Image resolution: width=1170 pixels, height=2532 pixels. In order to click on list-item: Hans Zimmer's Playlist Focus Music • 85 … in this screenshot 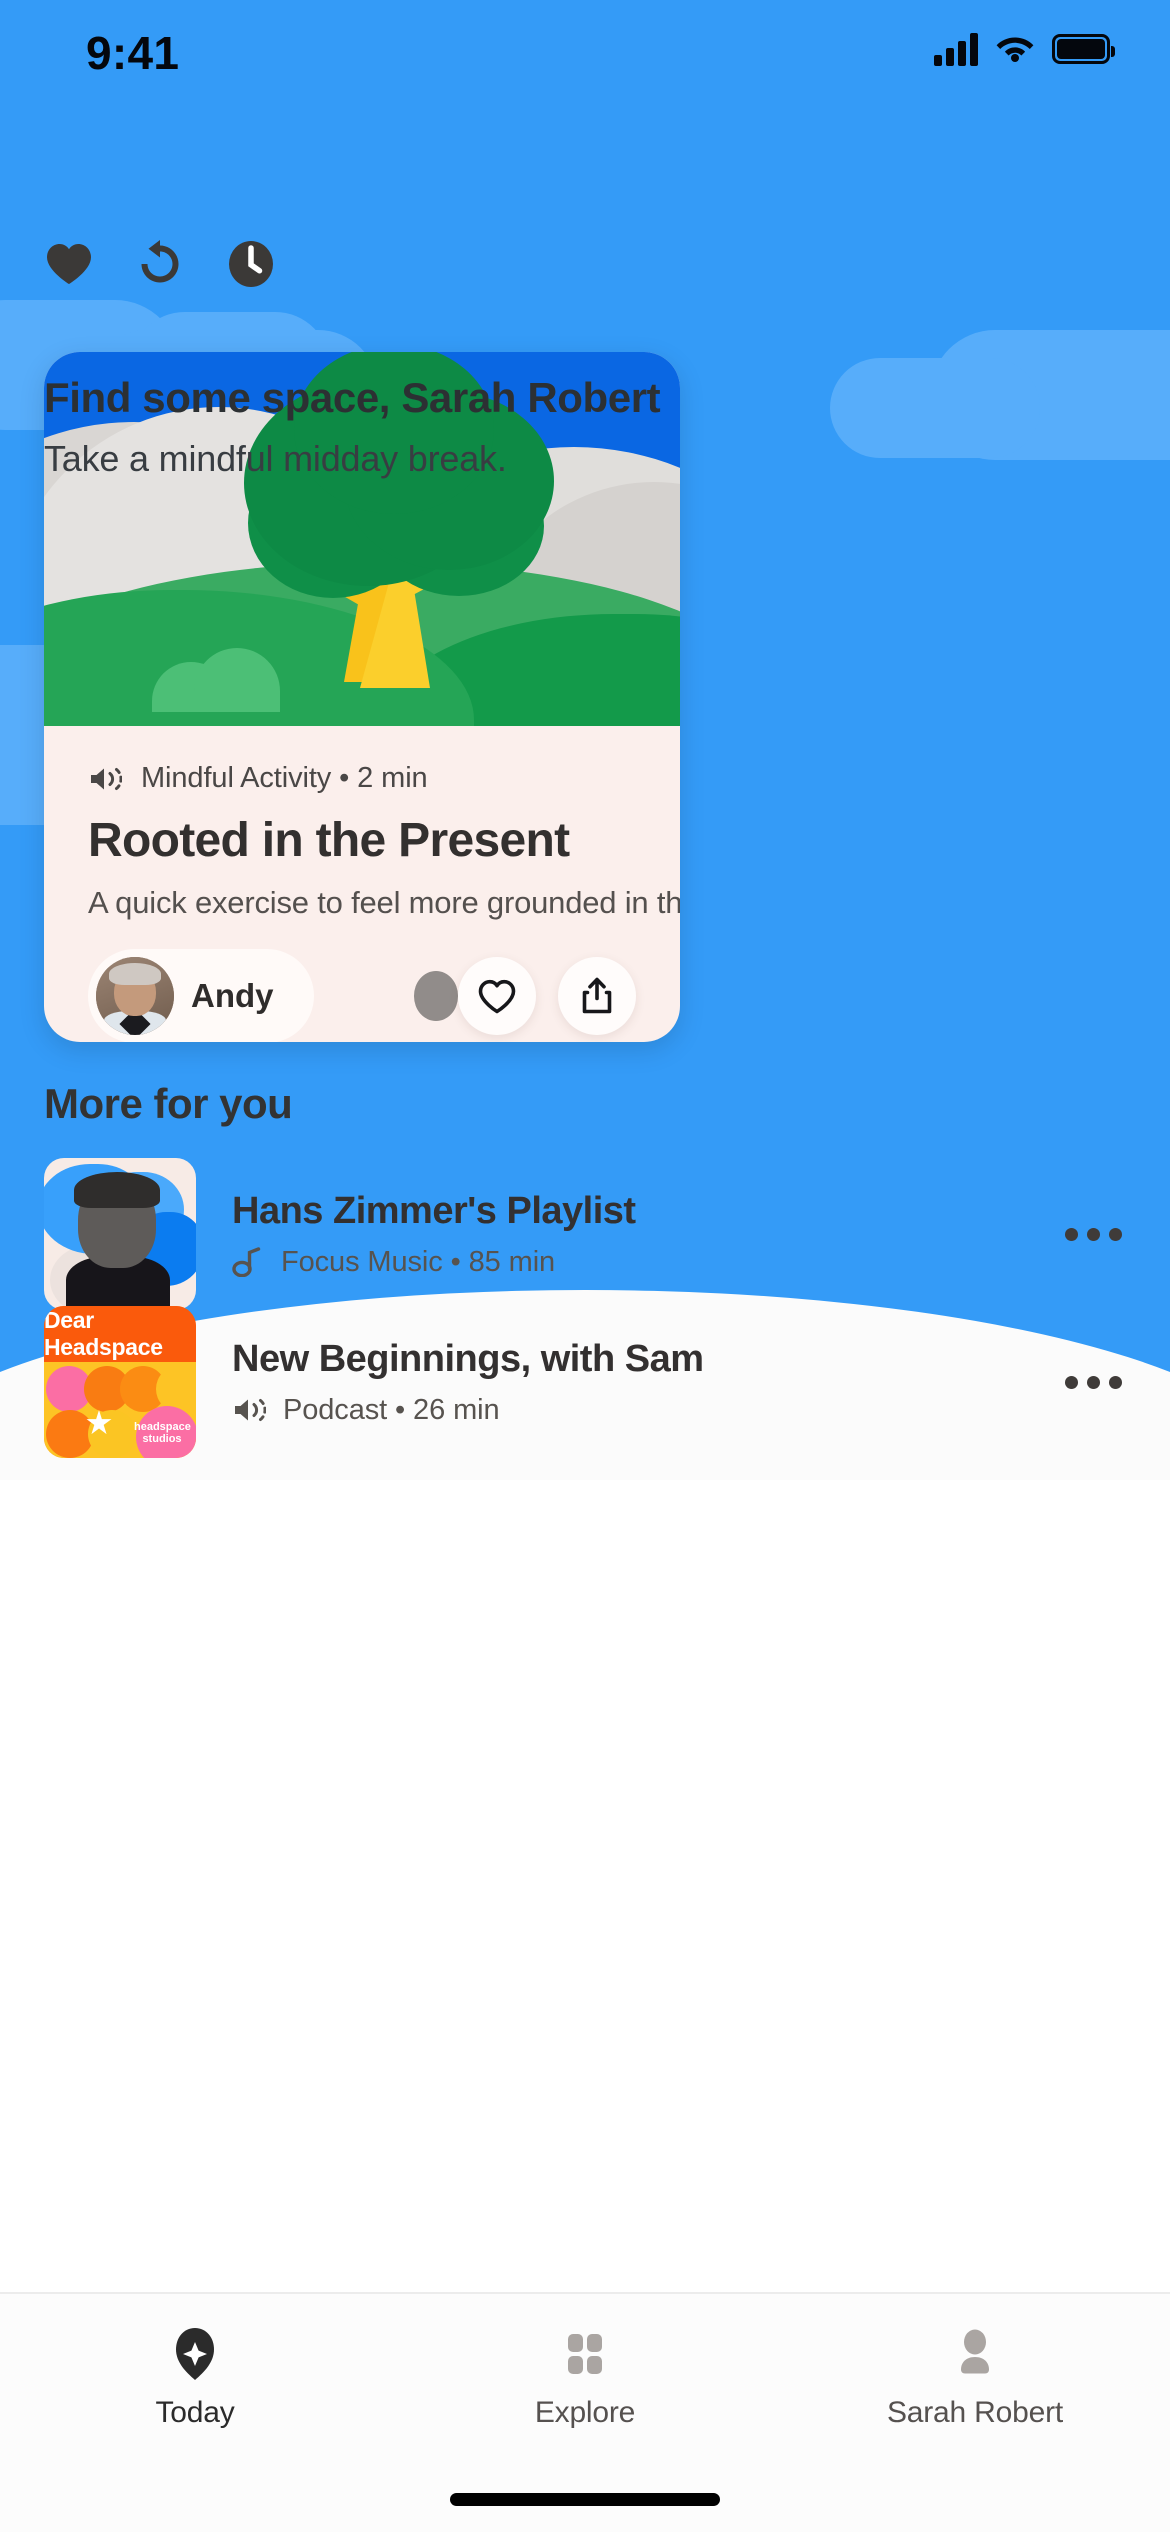, I will do `click(585, 1234)`.